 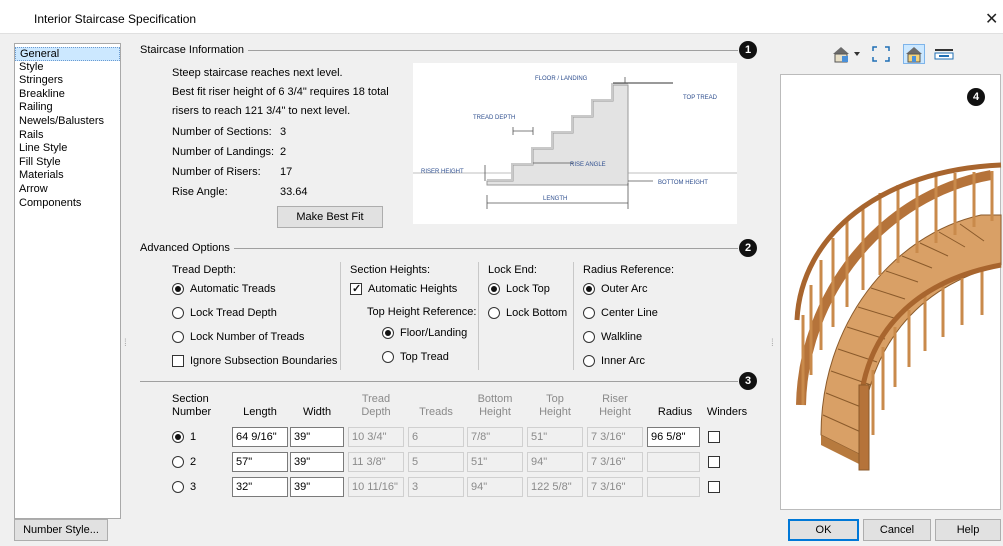 I want to click on floor-landing-radio, so click(x=388, y=333).